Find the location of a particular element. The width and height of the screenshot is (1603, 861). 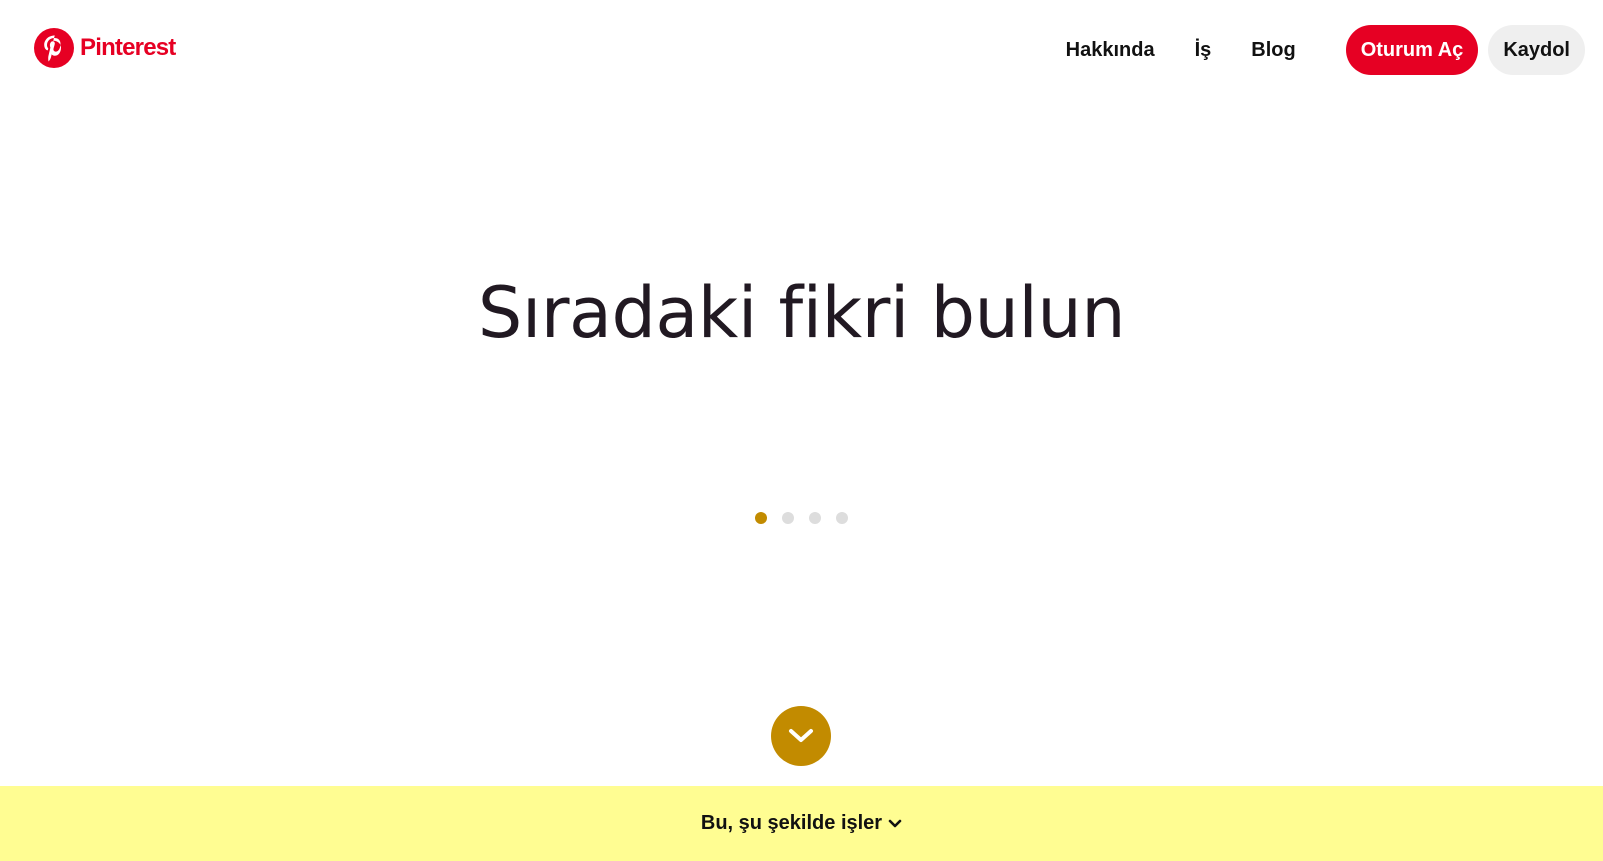

login-button: Oturum Aç is located at coordinates (1412, 50).